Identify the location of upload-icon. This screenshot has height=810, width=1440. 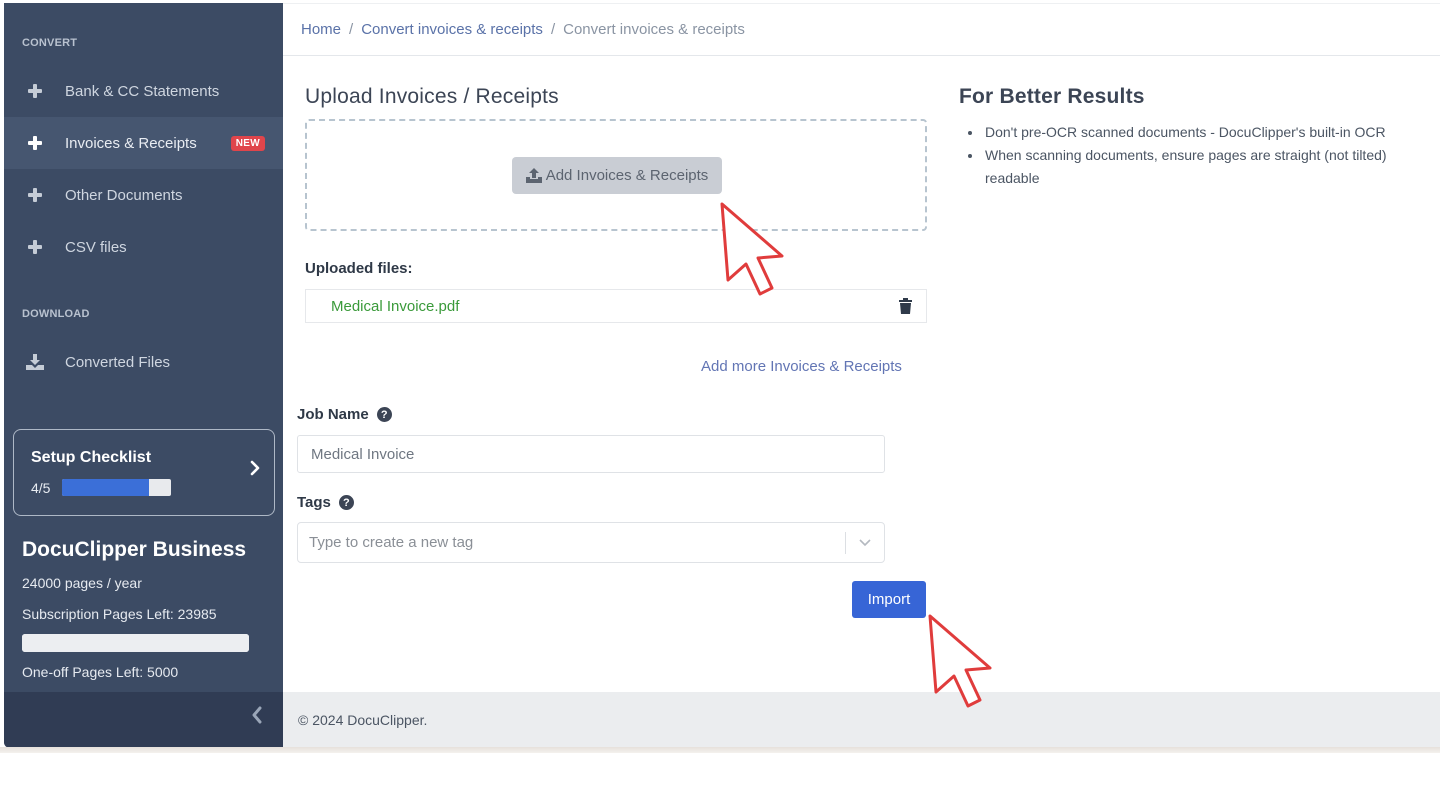
(533, 175).